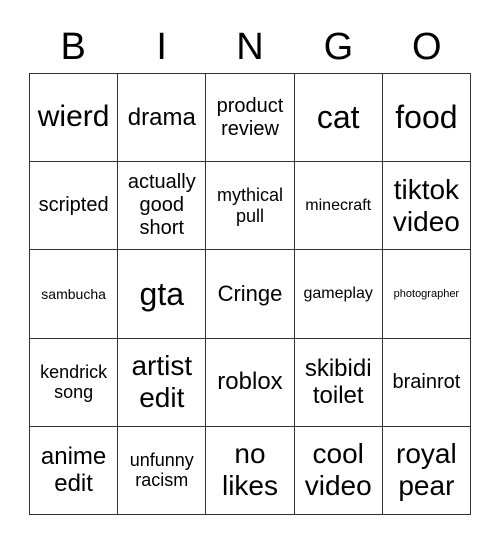 The image size is (500, 544). What do you see at coordinates (74, 382) in the screenshot?
I see `bingo-cell: kendrick song` at bounding box center [74, 382].